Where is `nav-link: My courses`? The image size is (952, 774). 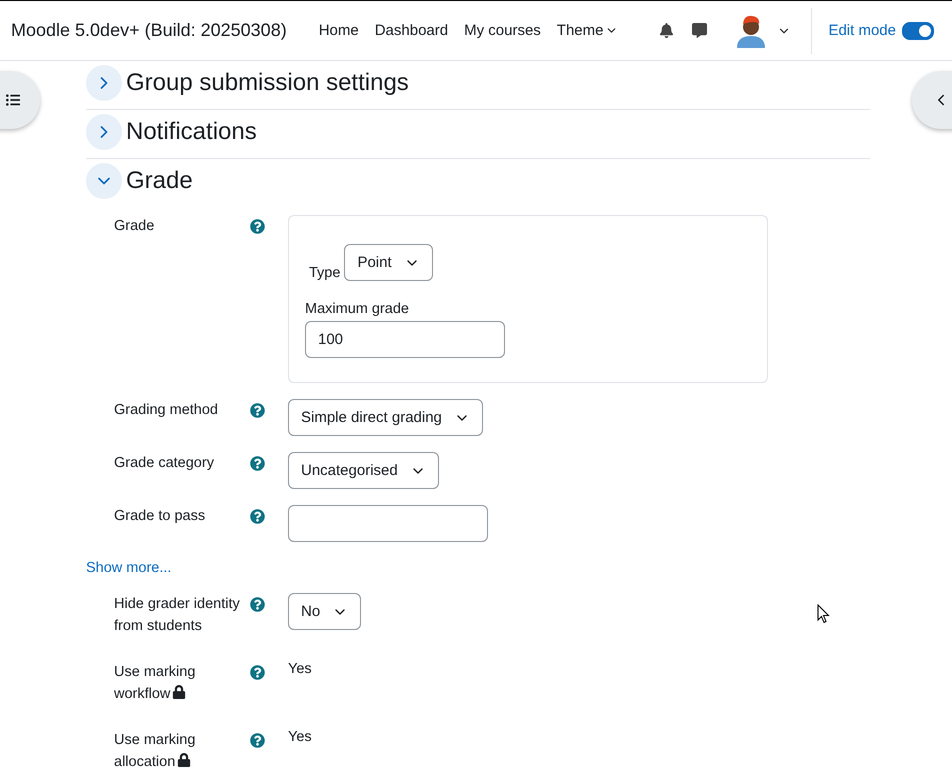 nav-link: My courses is located at coordinates (502, 30).